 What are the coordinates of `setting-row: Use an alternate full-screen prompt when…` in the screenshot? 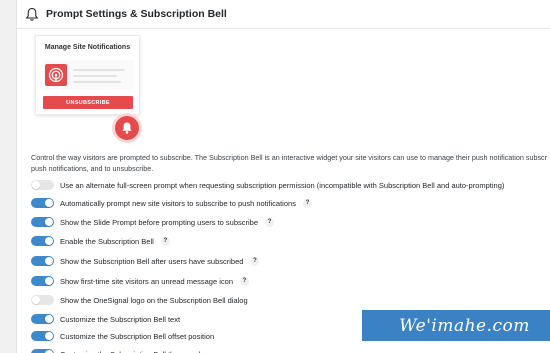 It's located at (267, 185).